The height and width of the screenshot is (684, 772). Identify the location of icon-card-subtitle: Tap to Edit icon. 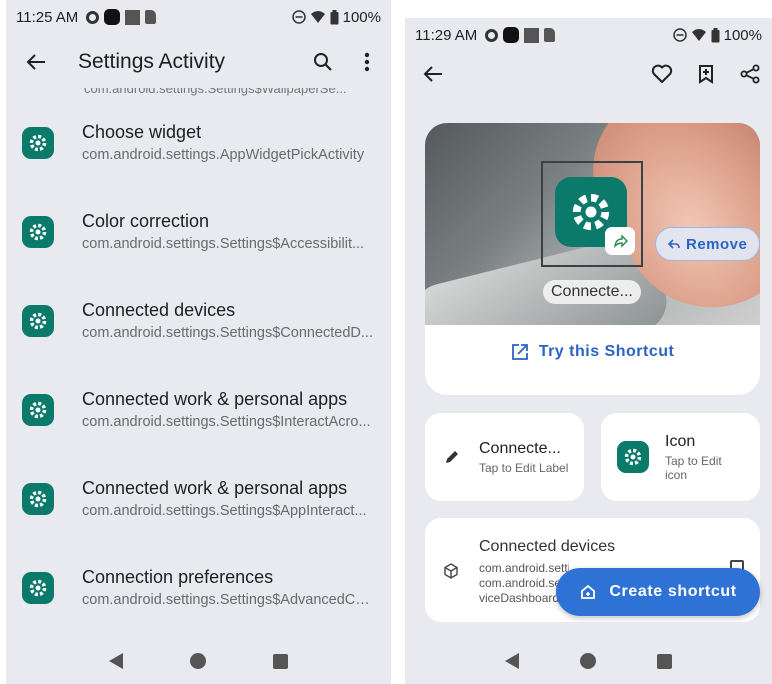
(693, 467).